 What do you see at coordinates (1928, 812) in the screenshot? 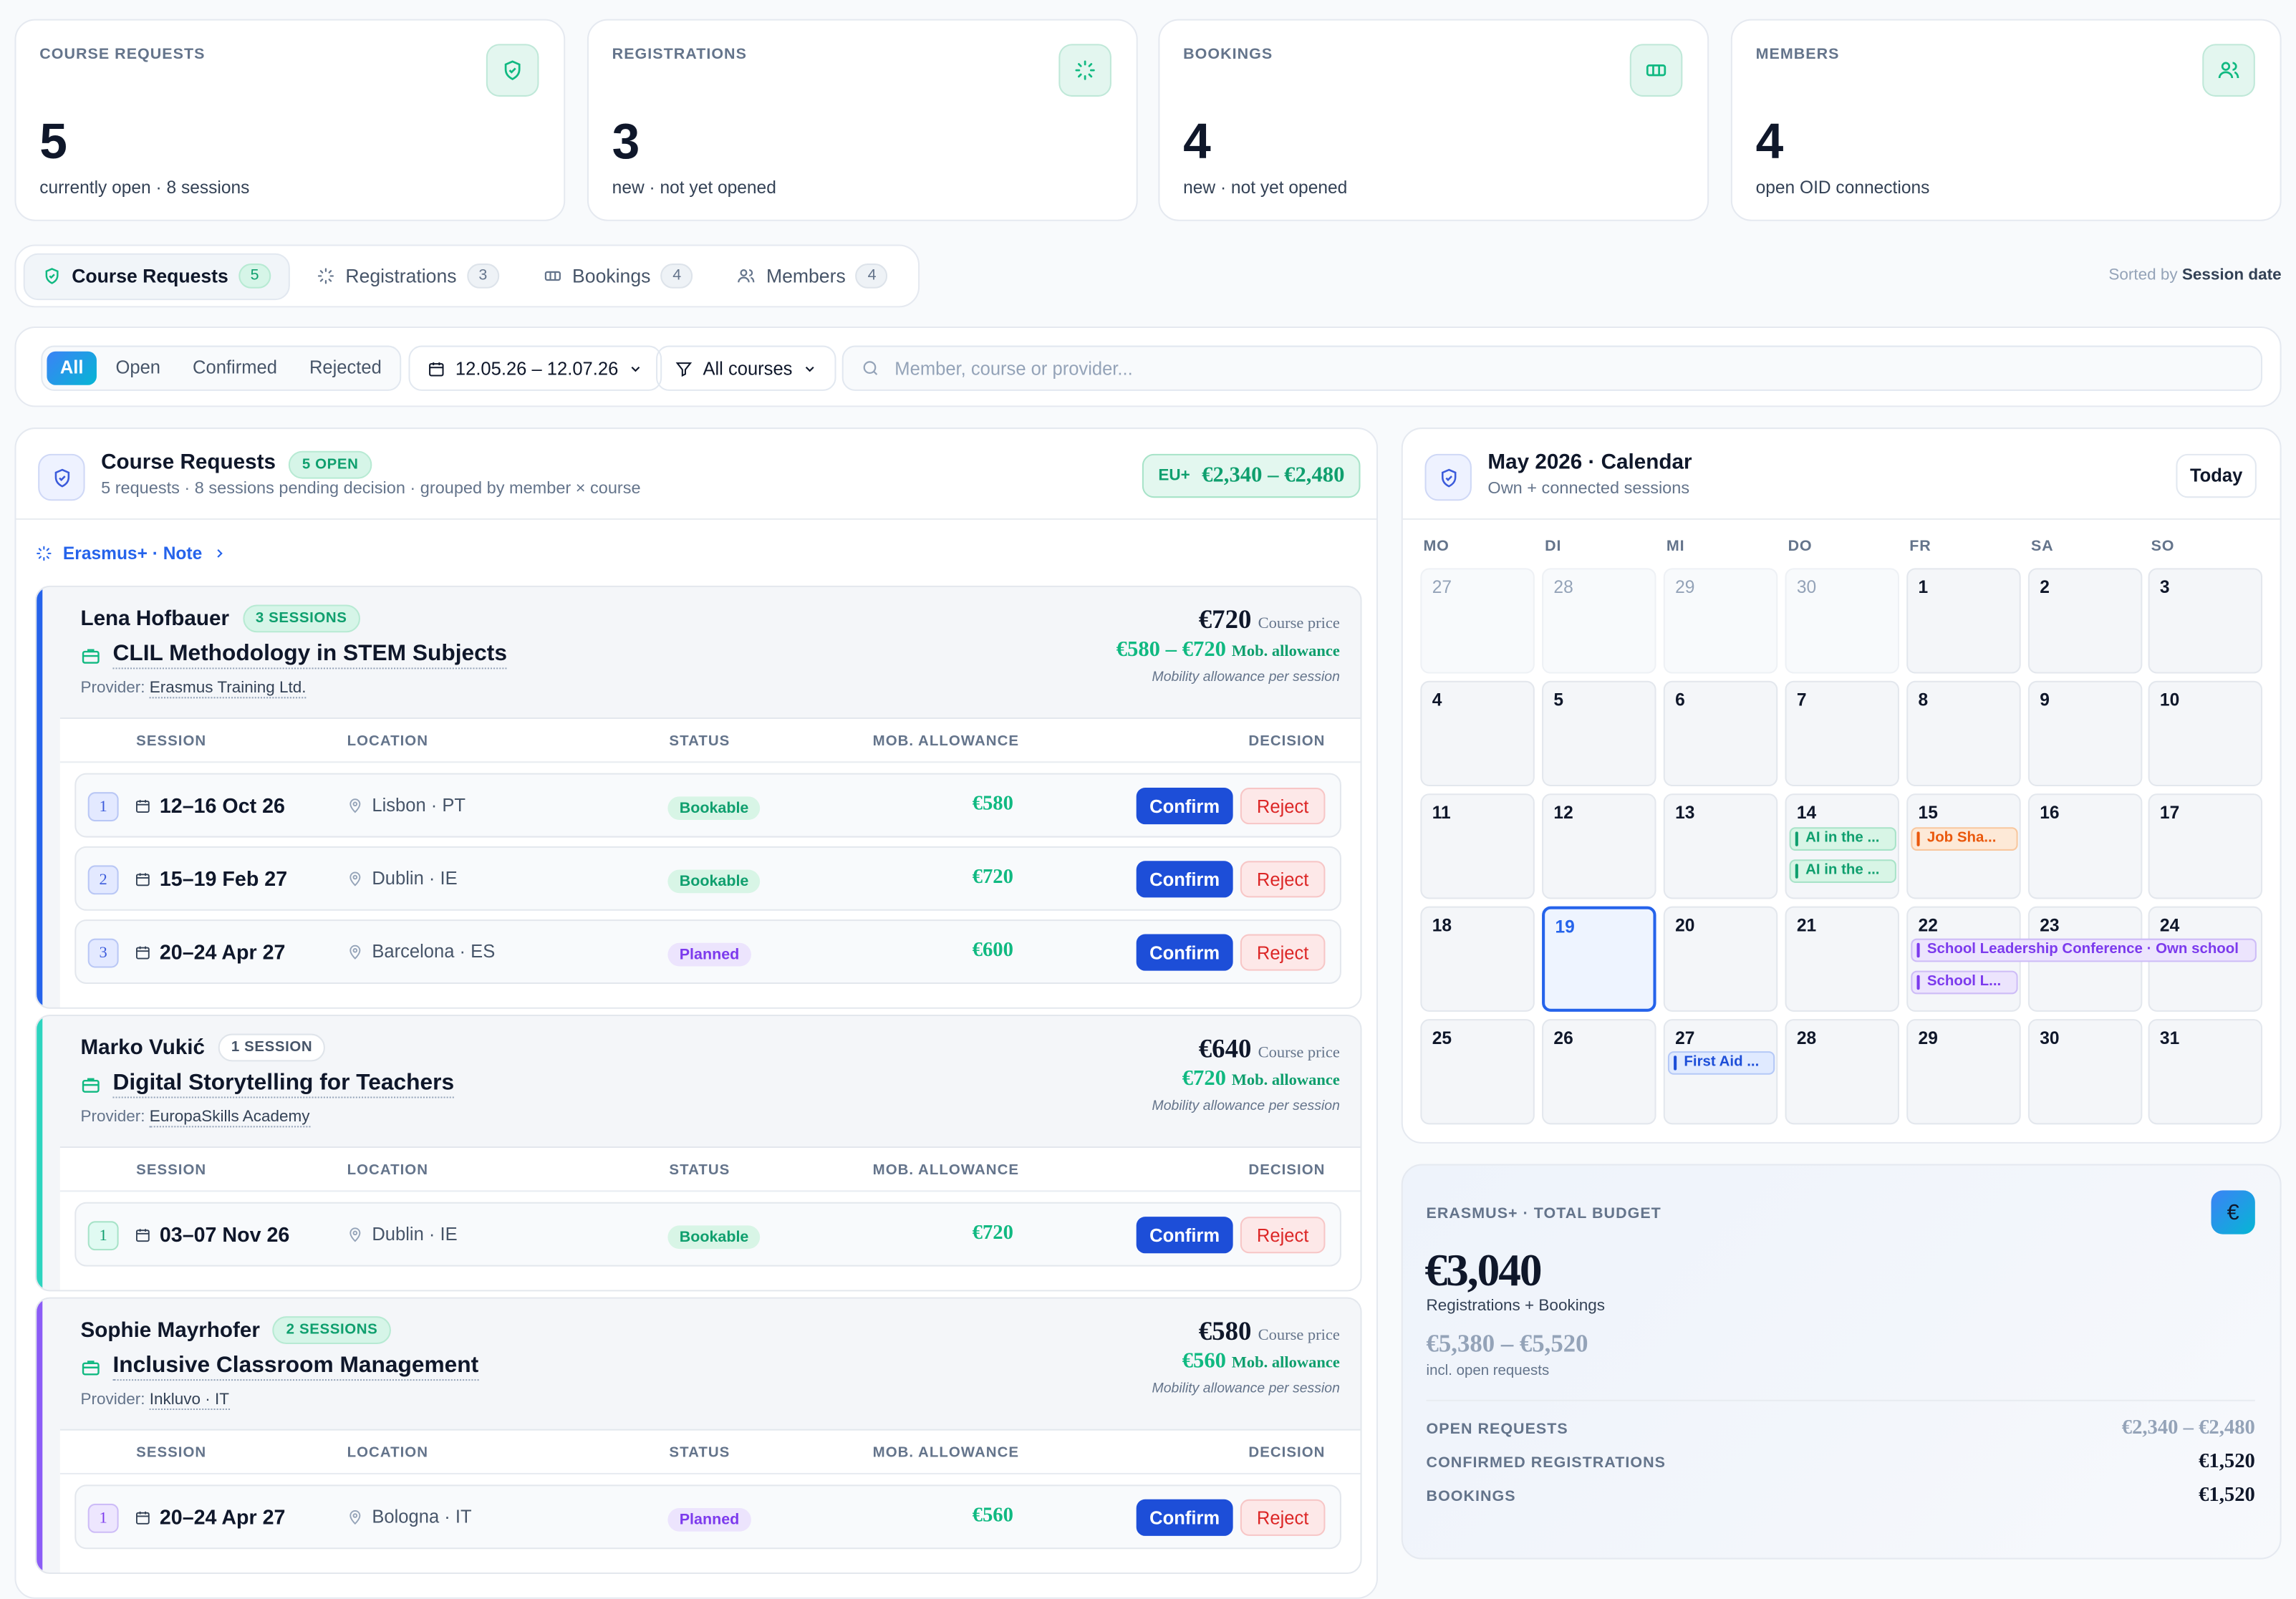
I see `day-number: 15` at bounding box center [1928, 812].